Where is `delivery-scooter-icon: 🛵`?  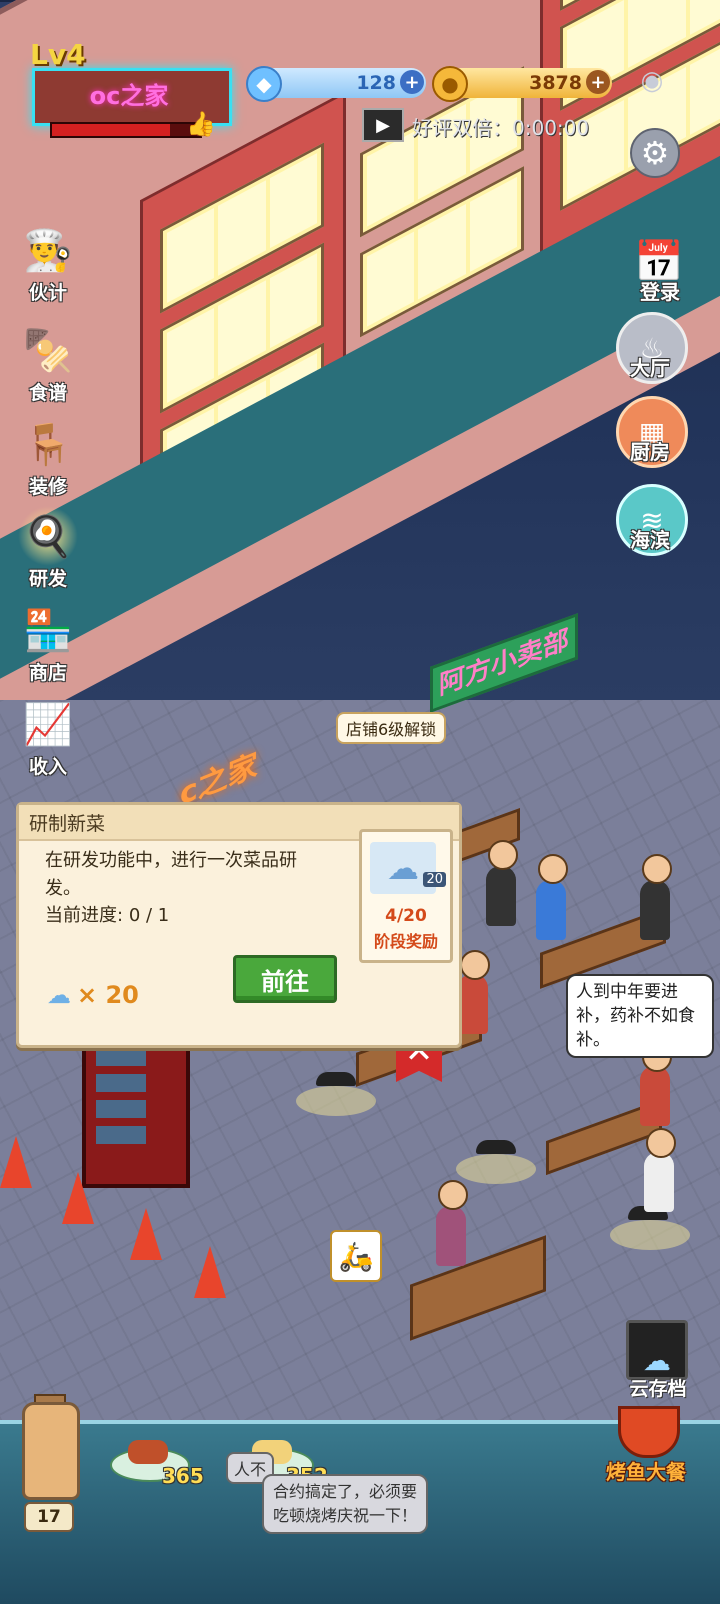 delivery-scooter-icon: 🛵 is located at coordinates (356, 1256).